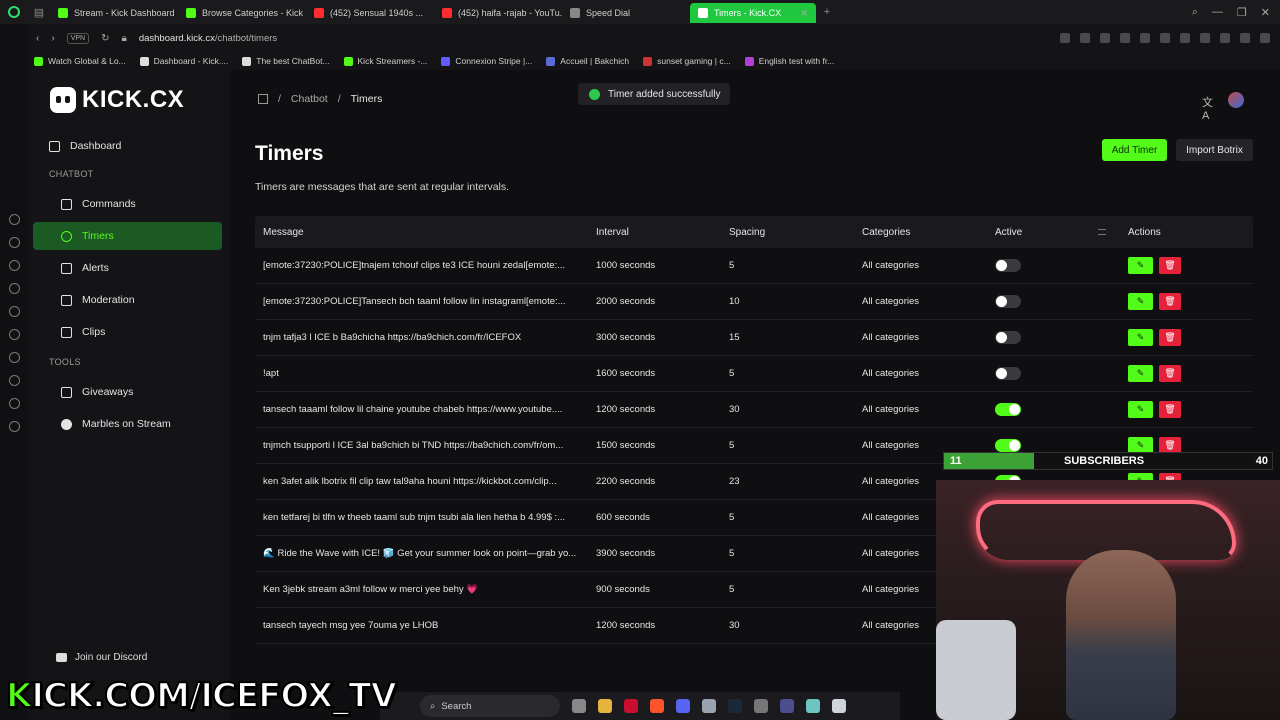  Describe the element at coordinates (1265, 38) in the screenshot. I see `menu-icon` at that location.